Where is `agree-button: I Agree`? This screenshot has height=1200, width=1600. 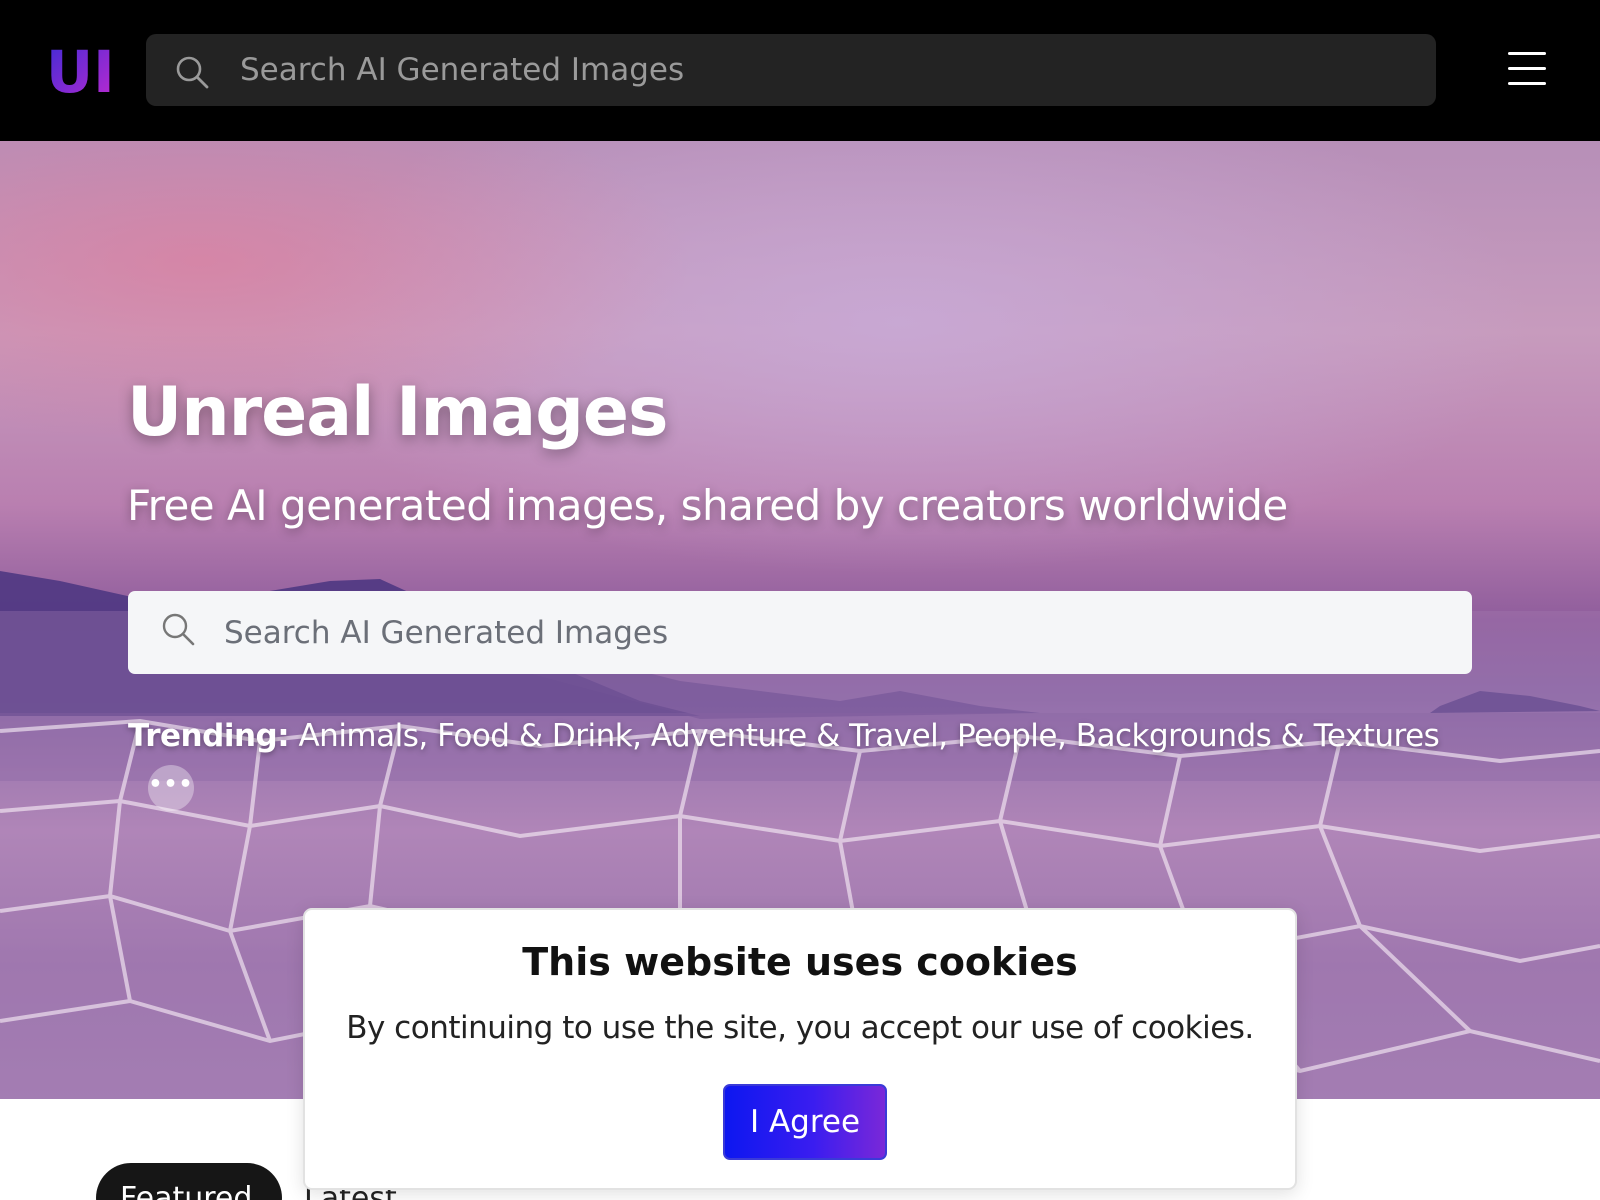 agree-button: I Agree is located at coordinates (805, 1122).